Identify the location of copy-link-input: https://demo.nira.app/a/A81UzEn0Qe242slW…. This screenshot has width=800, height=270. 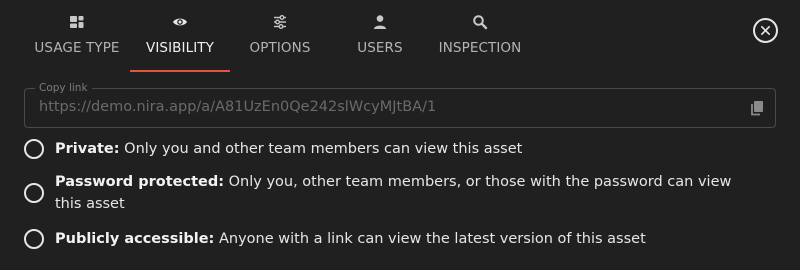
(384, 107).